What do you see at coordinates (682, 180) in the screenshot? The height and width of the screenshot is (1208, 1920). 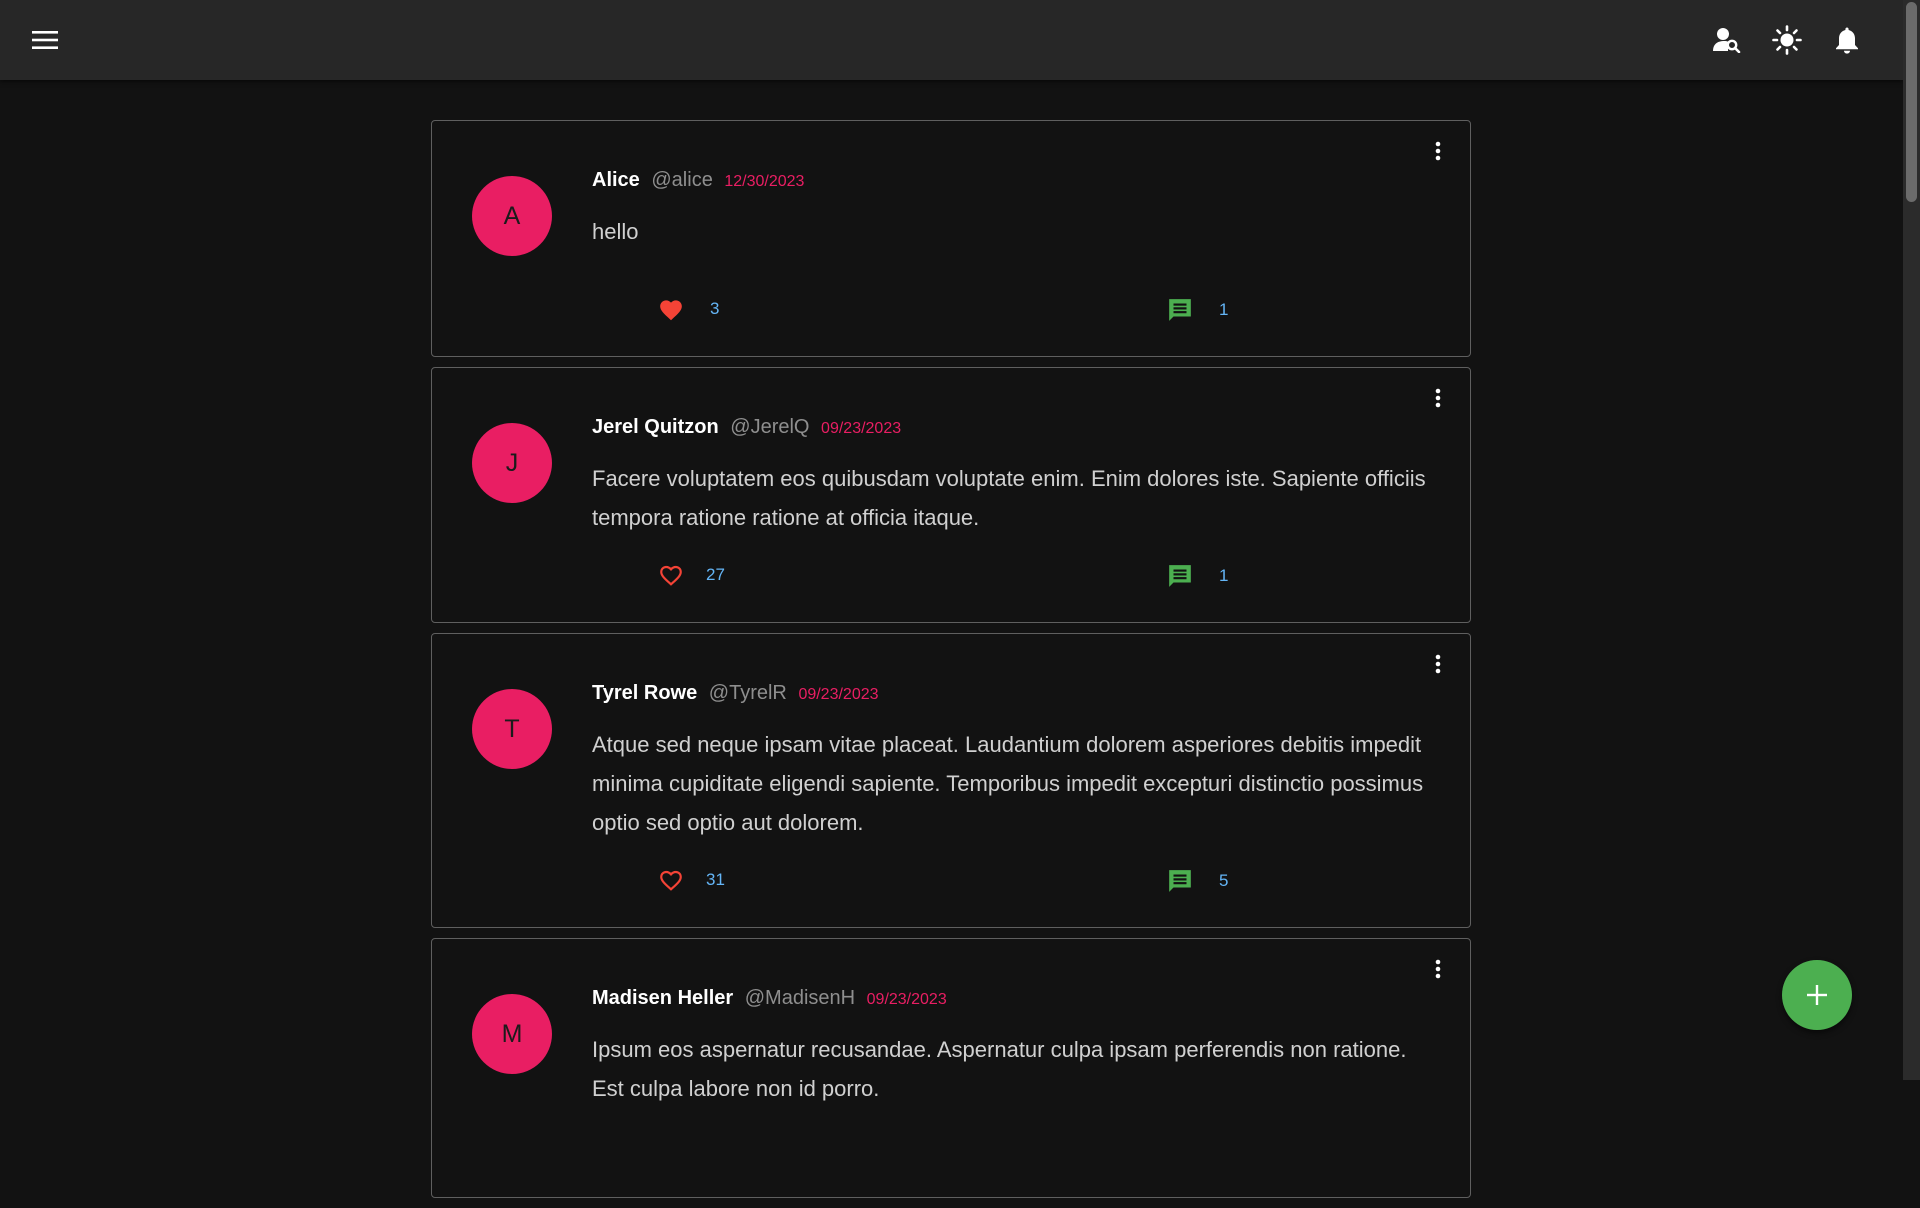 I see `author-handle: @alice` at bounding box center [682, 180].